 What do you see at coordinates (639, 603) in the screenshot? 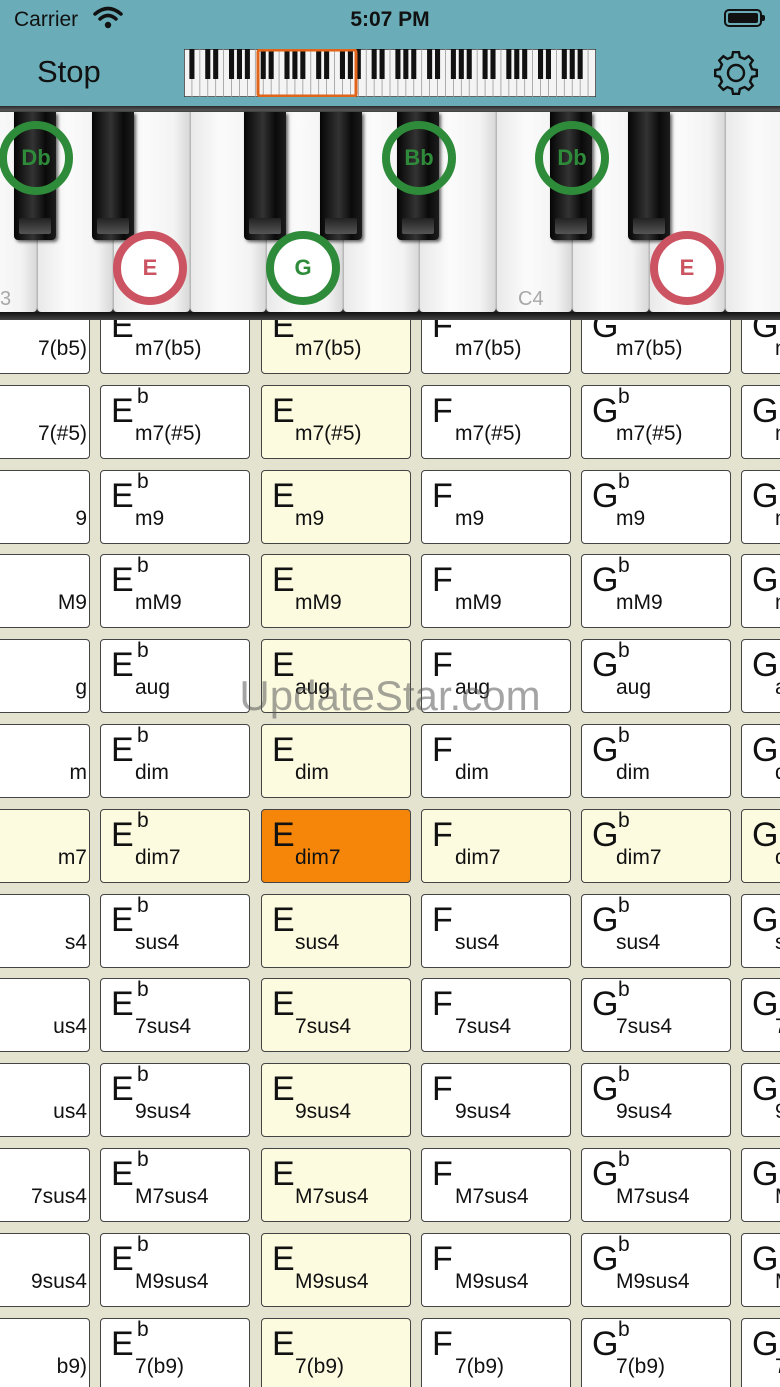
I see `chord-suffix: mM9` at bounding box center [639, 603].